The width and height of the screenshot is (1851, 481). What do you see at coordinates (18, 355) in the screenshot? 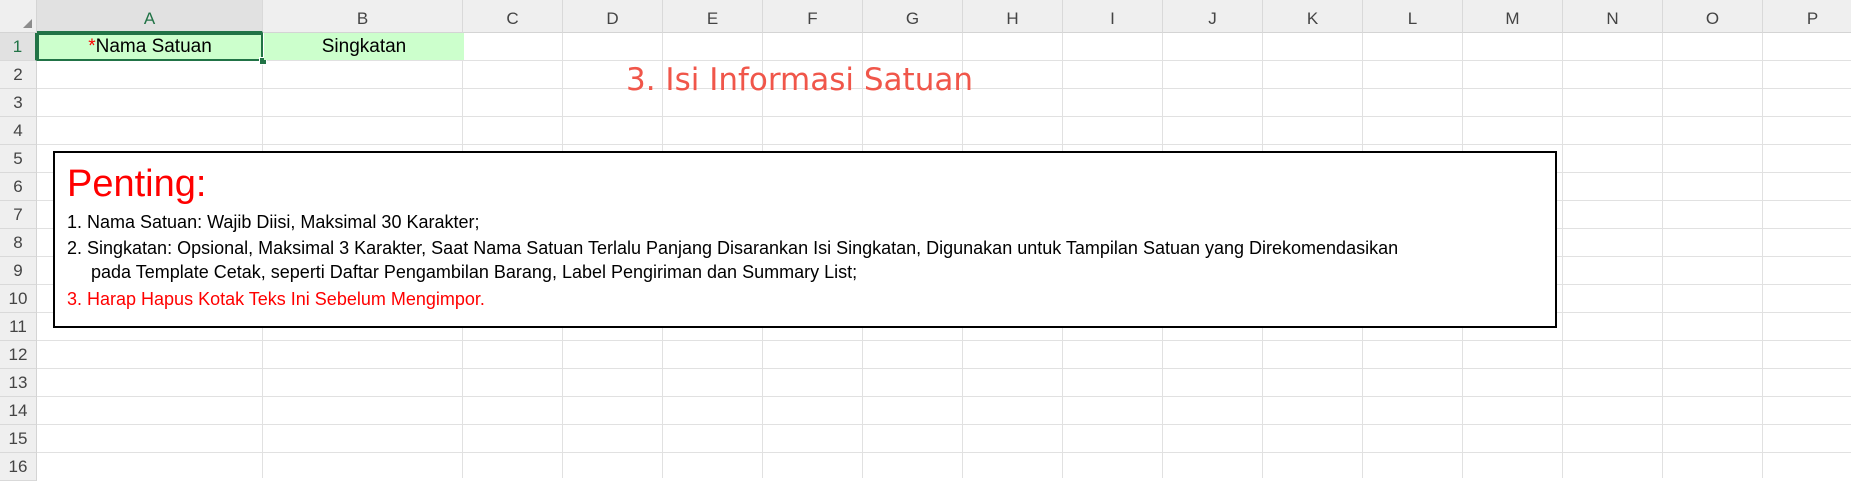
I see `row-header-12: 12` at bounding box center [18, 355].